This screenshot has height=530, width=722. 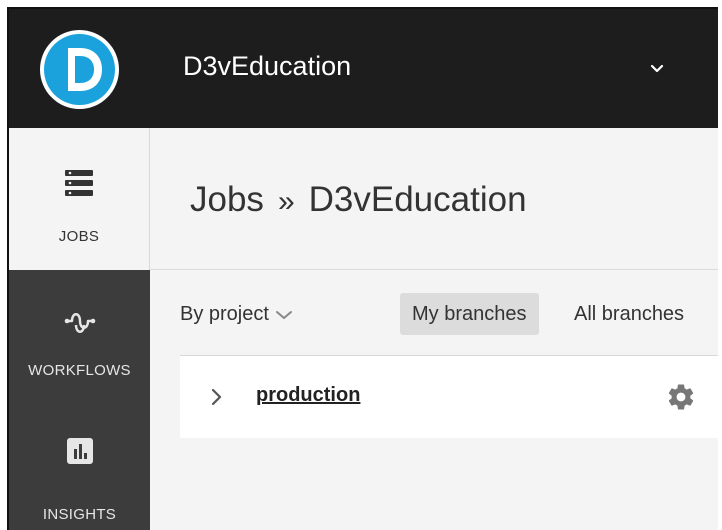 I want to click on sidebar-item-insights: INSIGHTS, so click(x=79, y=464).